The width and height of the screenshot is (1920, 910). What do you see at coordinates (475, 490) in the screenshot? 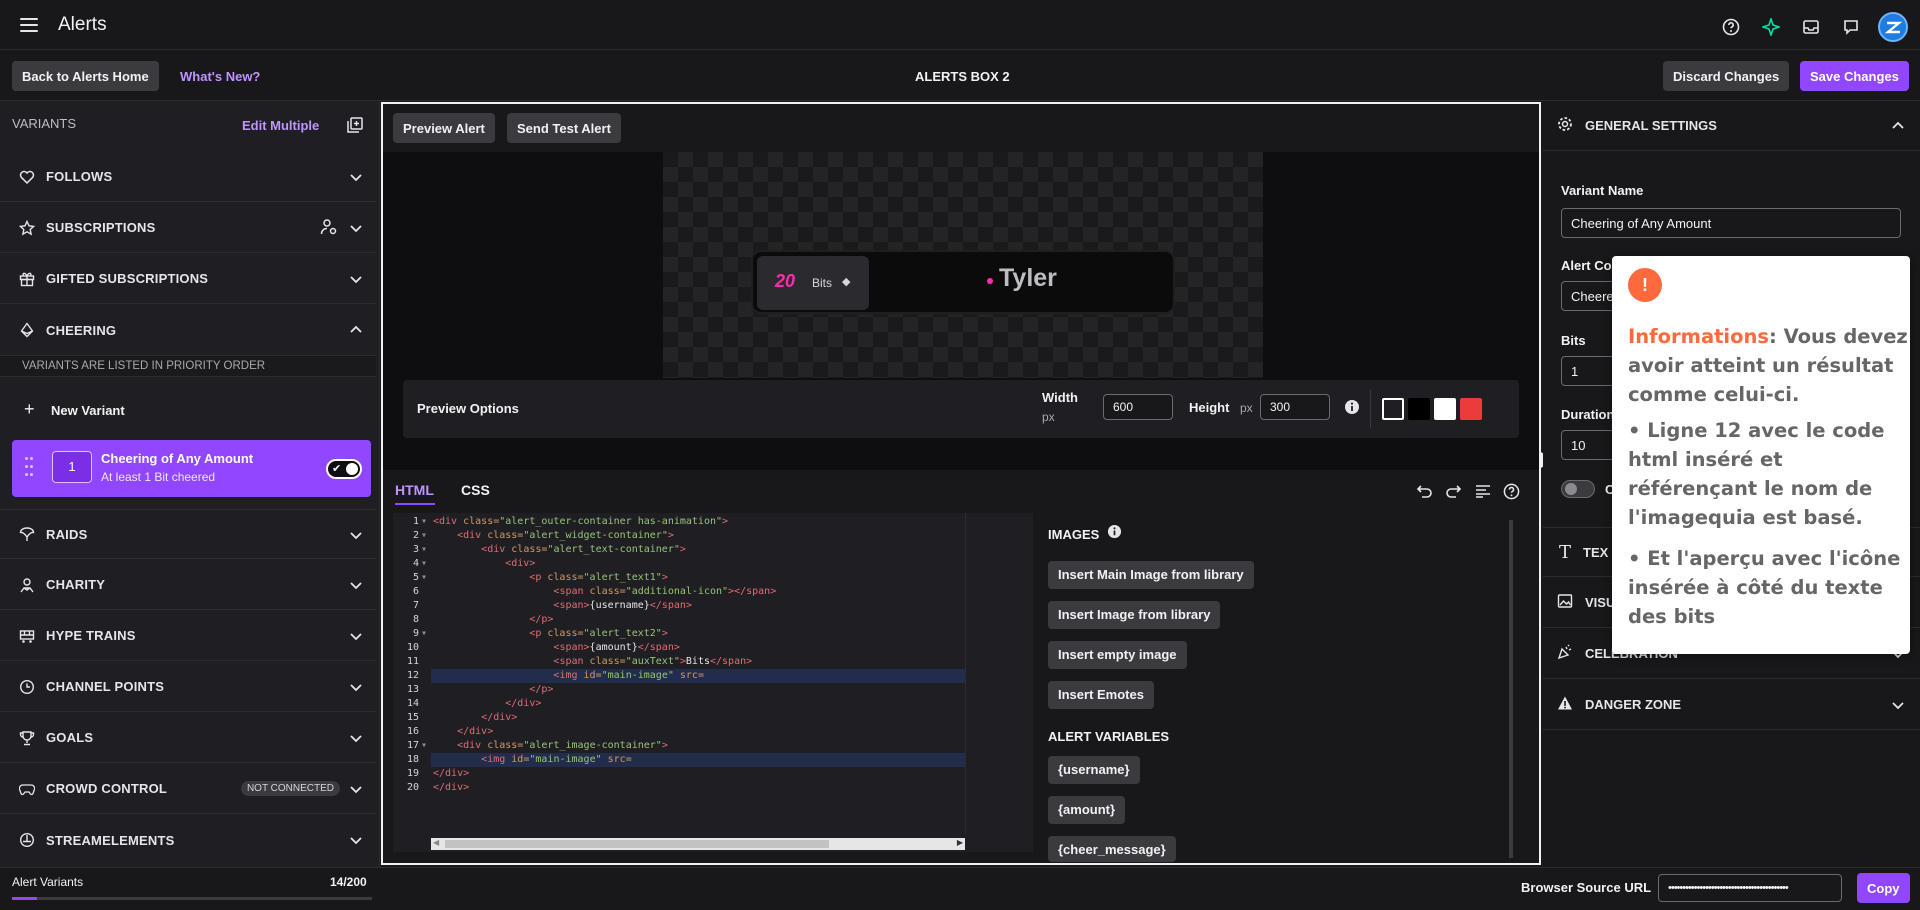
I see `tab-css: CSS` at bounding box center [475, 490].